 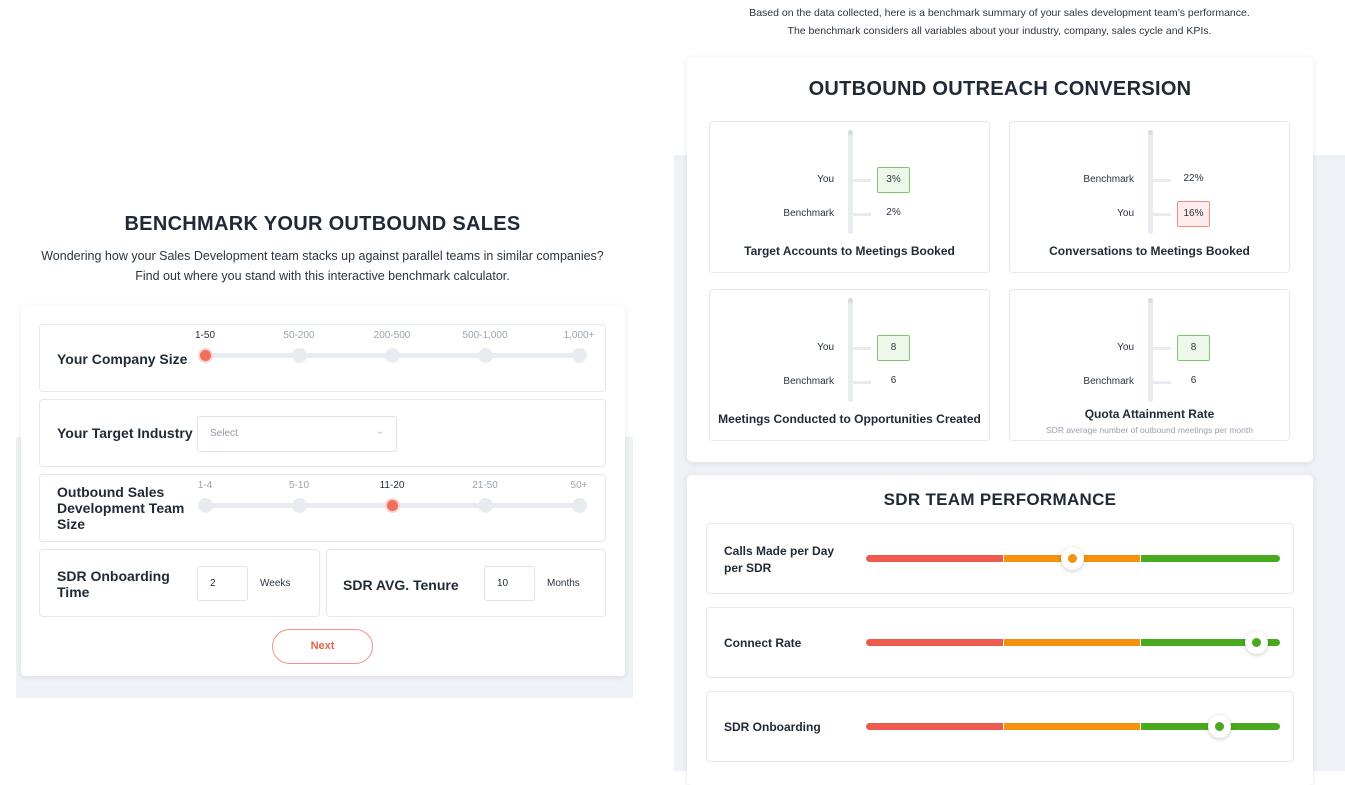 What do you see at coordinates (849, 251) in the screenshot?
I see `metric-title: Target Accounts to Meetings Booked` at bounding box center [849, 251].